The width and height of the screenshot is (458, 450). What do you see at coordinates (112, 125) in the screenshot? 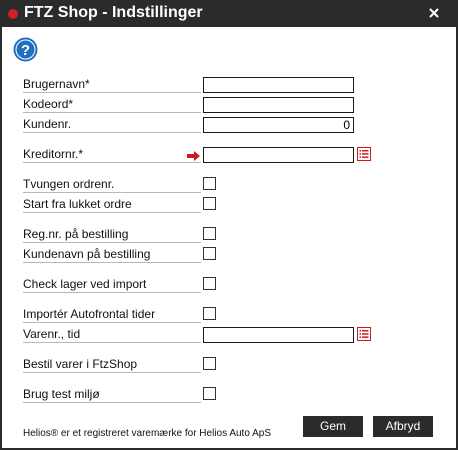
I see `customer-no-label: Kundenr.` at bounding box center [112, 125].